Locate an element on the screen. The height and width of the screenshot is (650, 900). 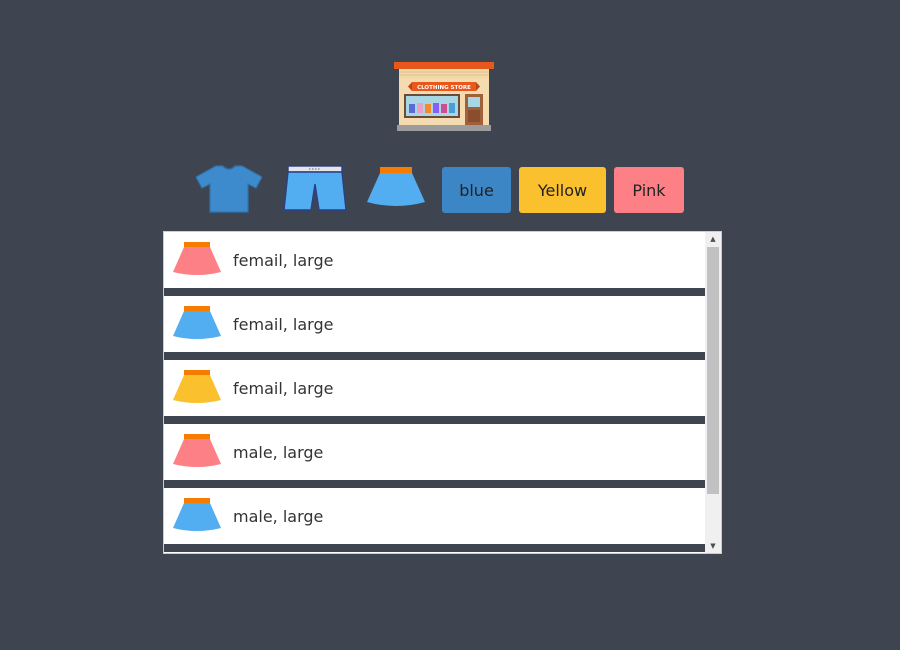
list-scrollbar: ▲ ▼ is located at coordinates (713, 392).